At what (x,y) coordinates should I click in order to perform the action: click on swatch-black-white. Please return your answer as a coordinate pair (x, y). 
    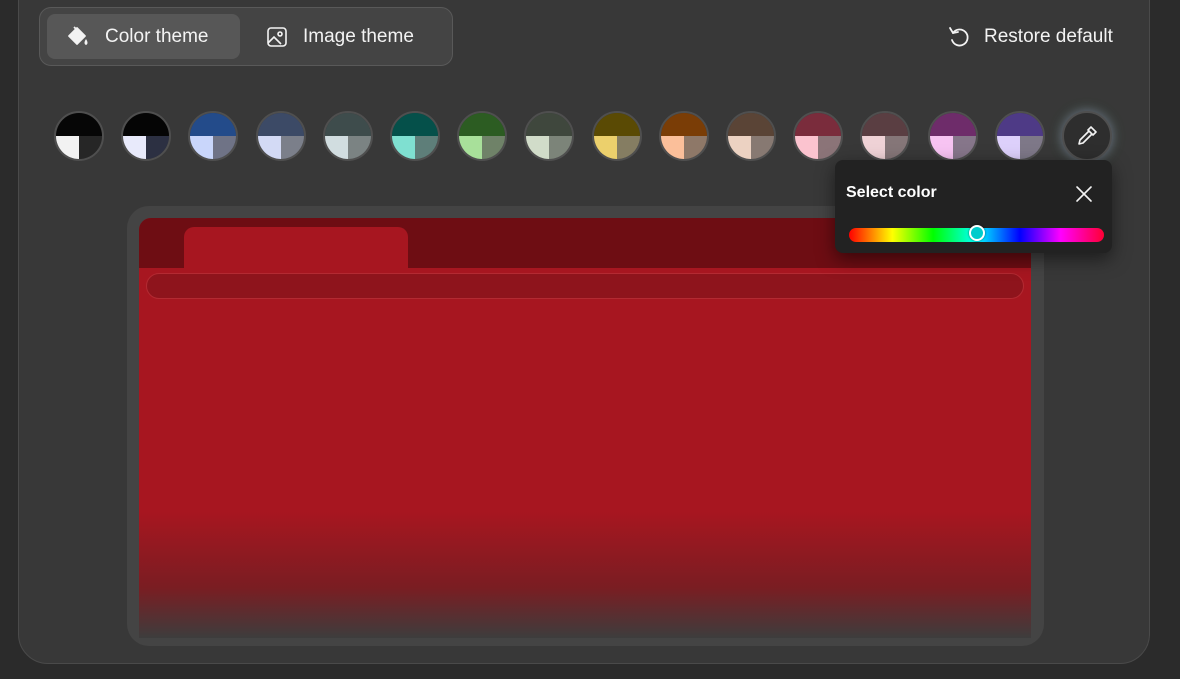
    Looking at the image, I should click on (79, 136).